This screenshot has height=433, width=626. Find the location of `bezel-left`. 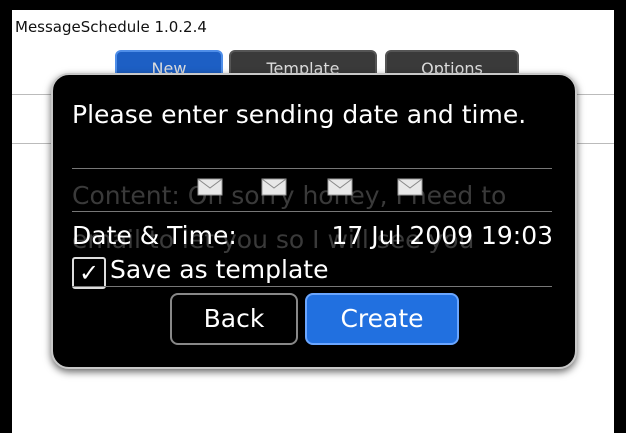

bezel-left is located at coordinates (6, 216).